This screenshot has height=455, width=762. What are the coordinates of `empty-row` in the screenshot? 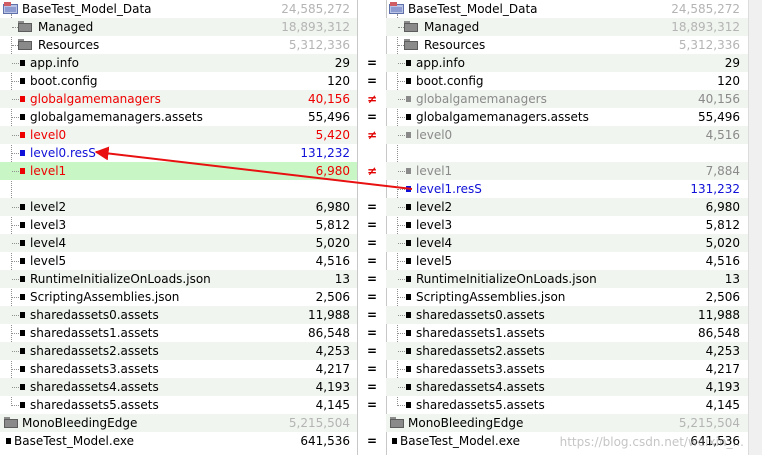 It's located at (179, 189).